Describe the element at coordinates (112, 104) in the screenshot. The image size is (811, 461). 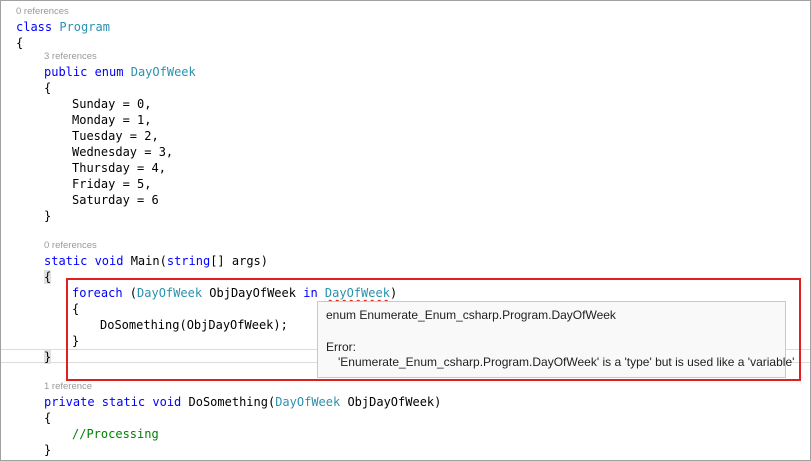
I see `enum-member: Sunday = 0,` at that location.